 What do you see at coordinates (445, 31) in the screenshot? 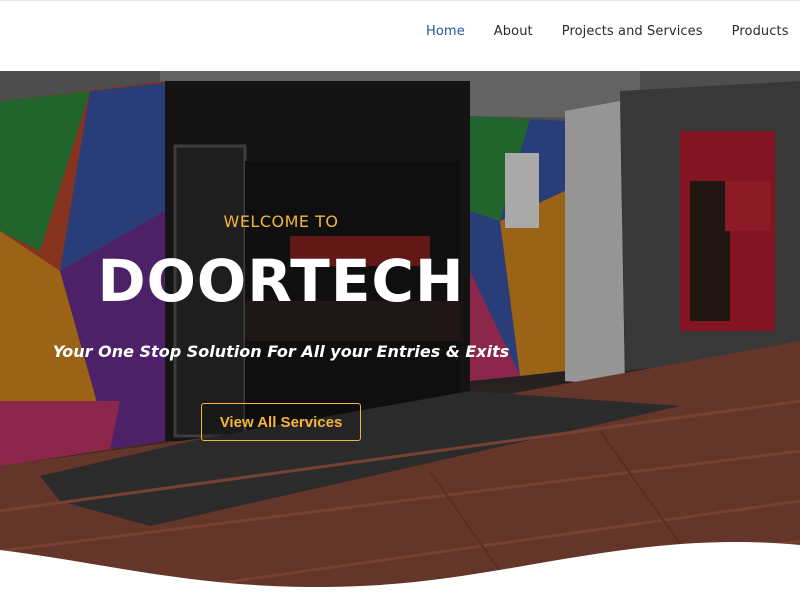
I see `nav-home: Home` at bounding box center [445, 31].